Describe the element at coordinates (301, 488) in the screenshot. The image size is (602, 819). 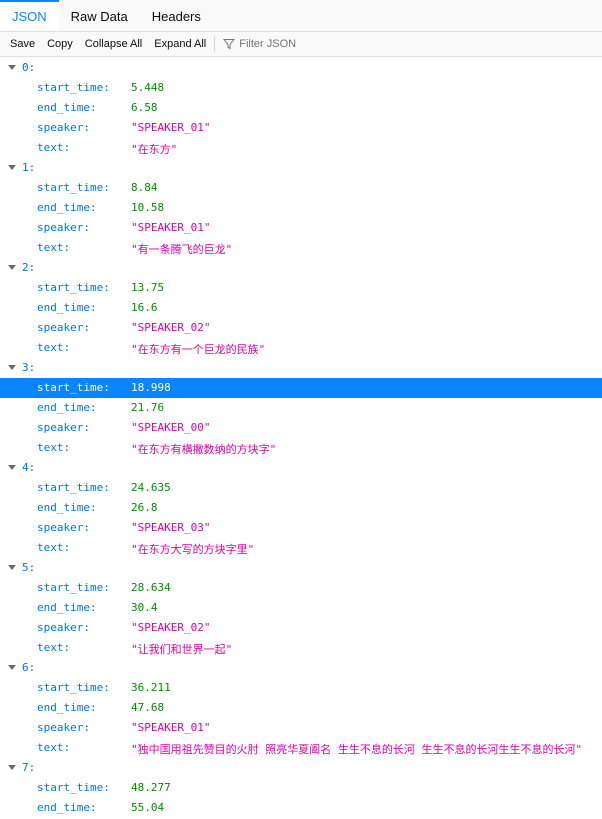
I see `json-property-row: start_time: 24.635` at that location.